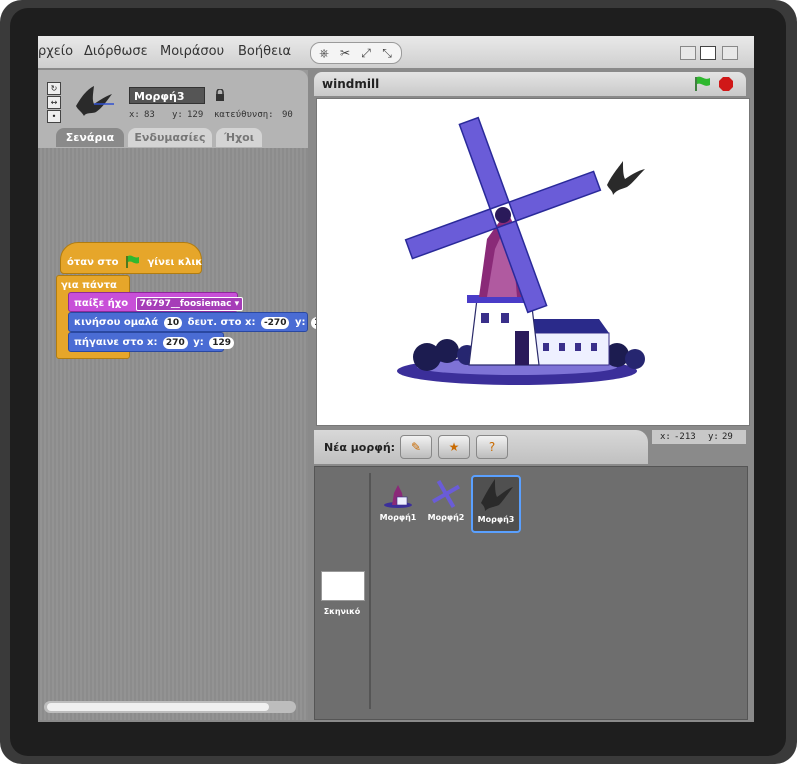 This screenshot has height=764, width=797. What do you see at coordinates (351, 84) in the screenshot?
I see `project-title: windmill` at bounding box center [351, 84].